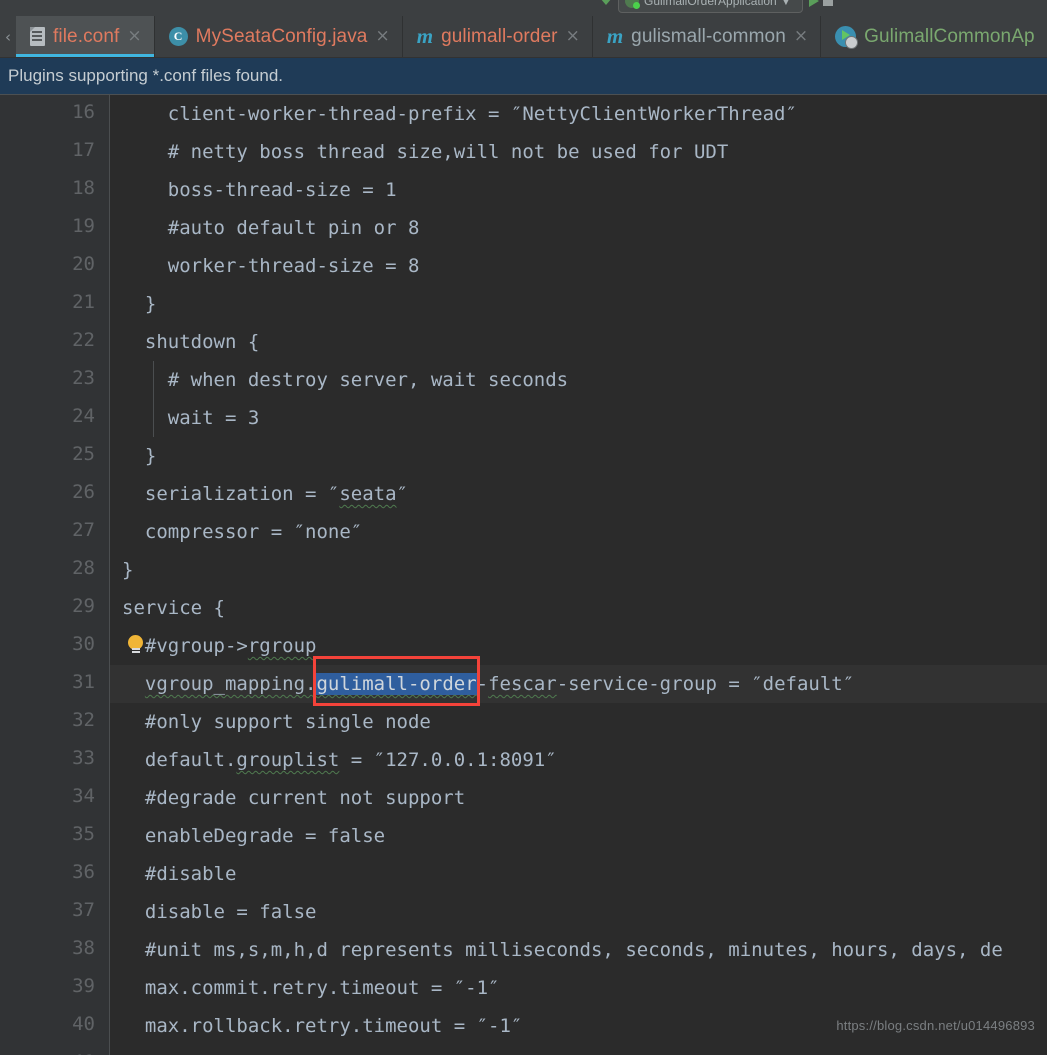  Describe the element at coordinates (219, 912) in the screenshot. I see `code-text: disable = false` at that location.